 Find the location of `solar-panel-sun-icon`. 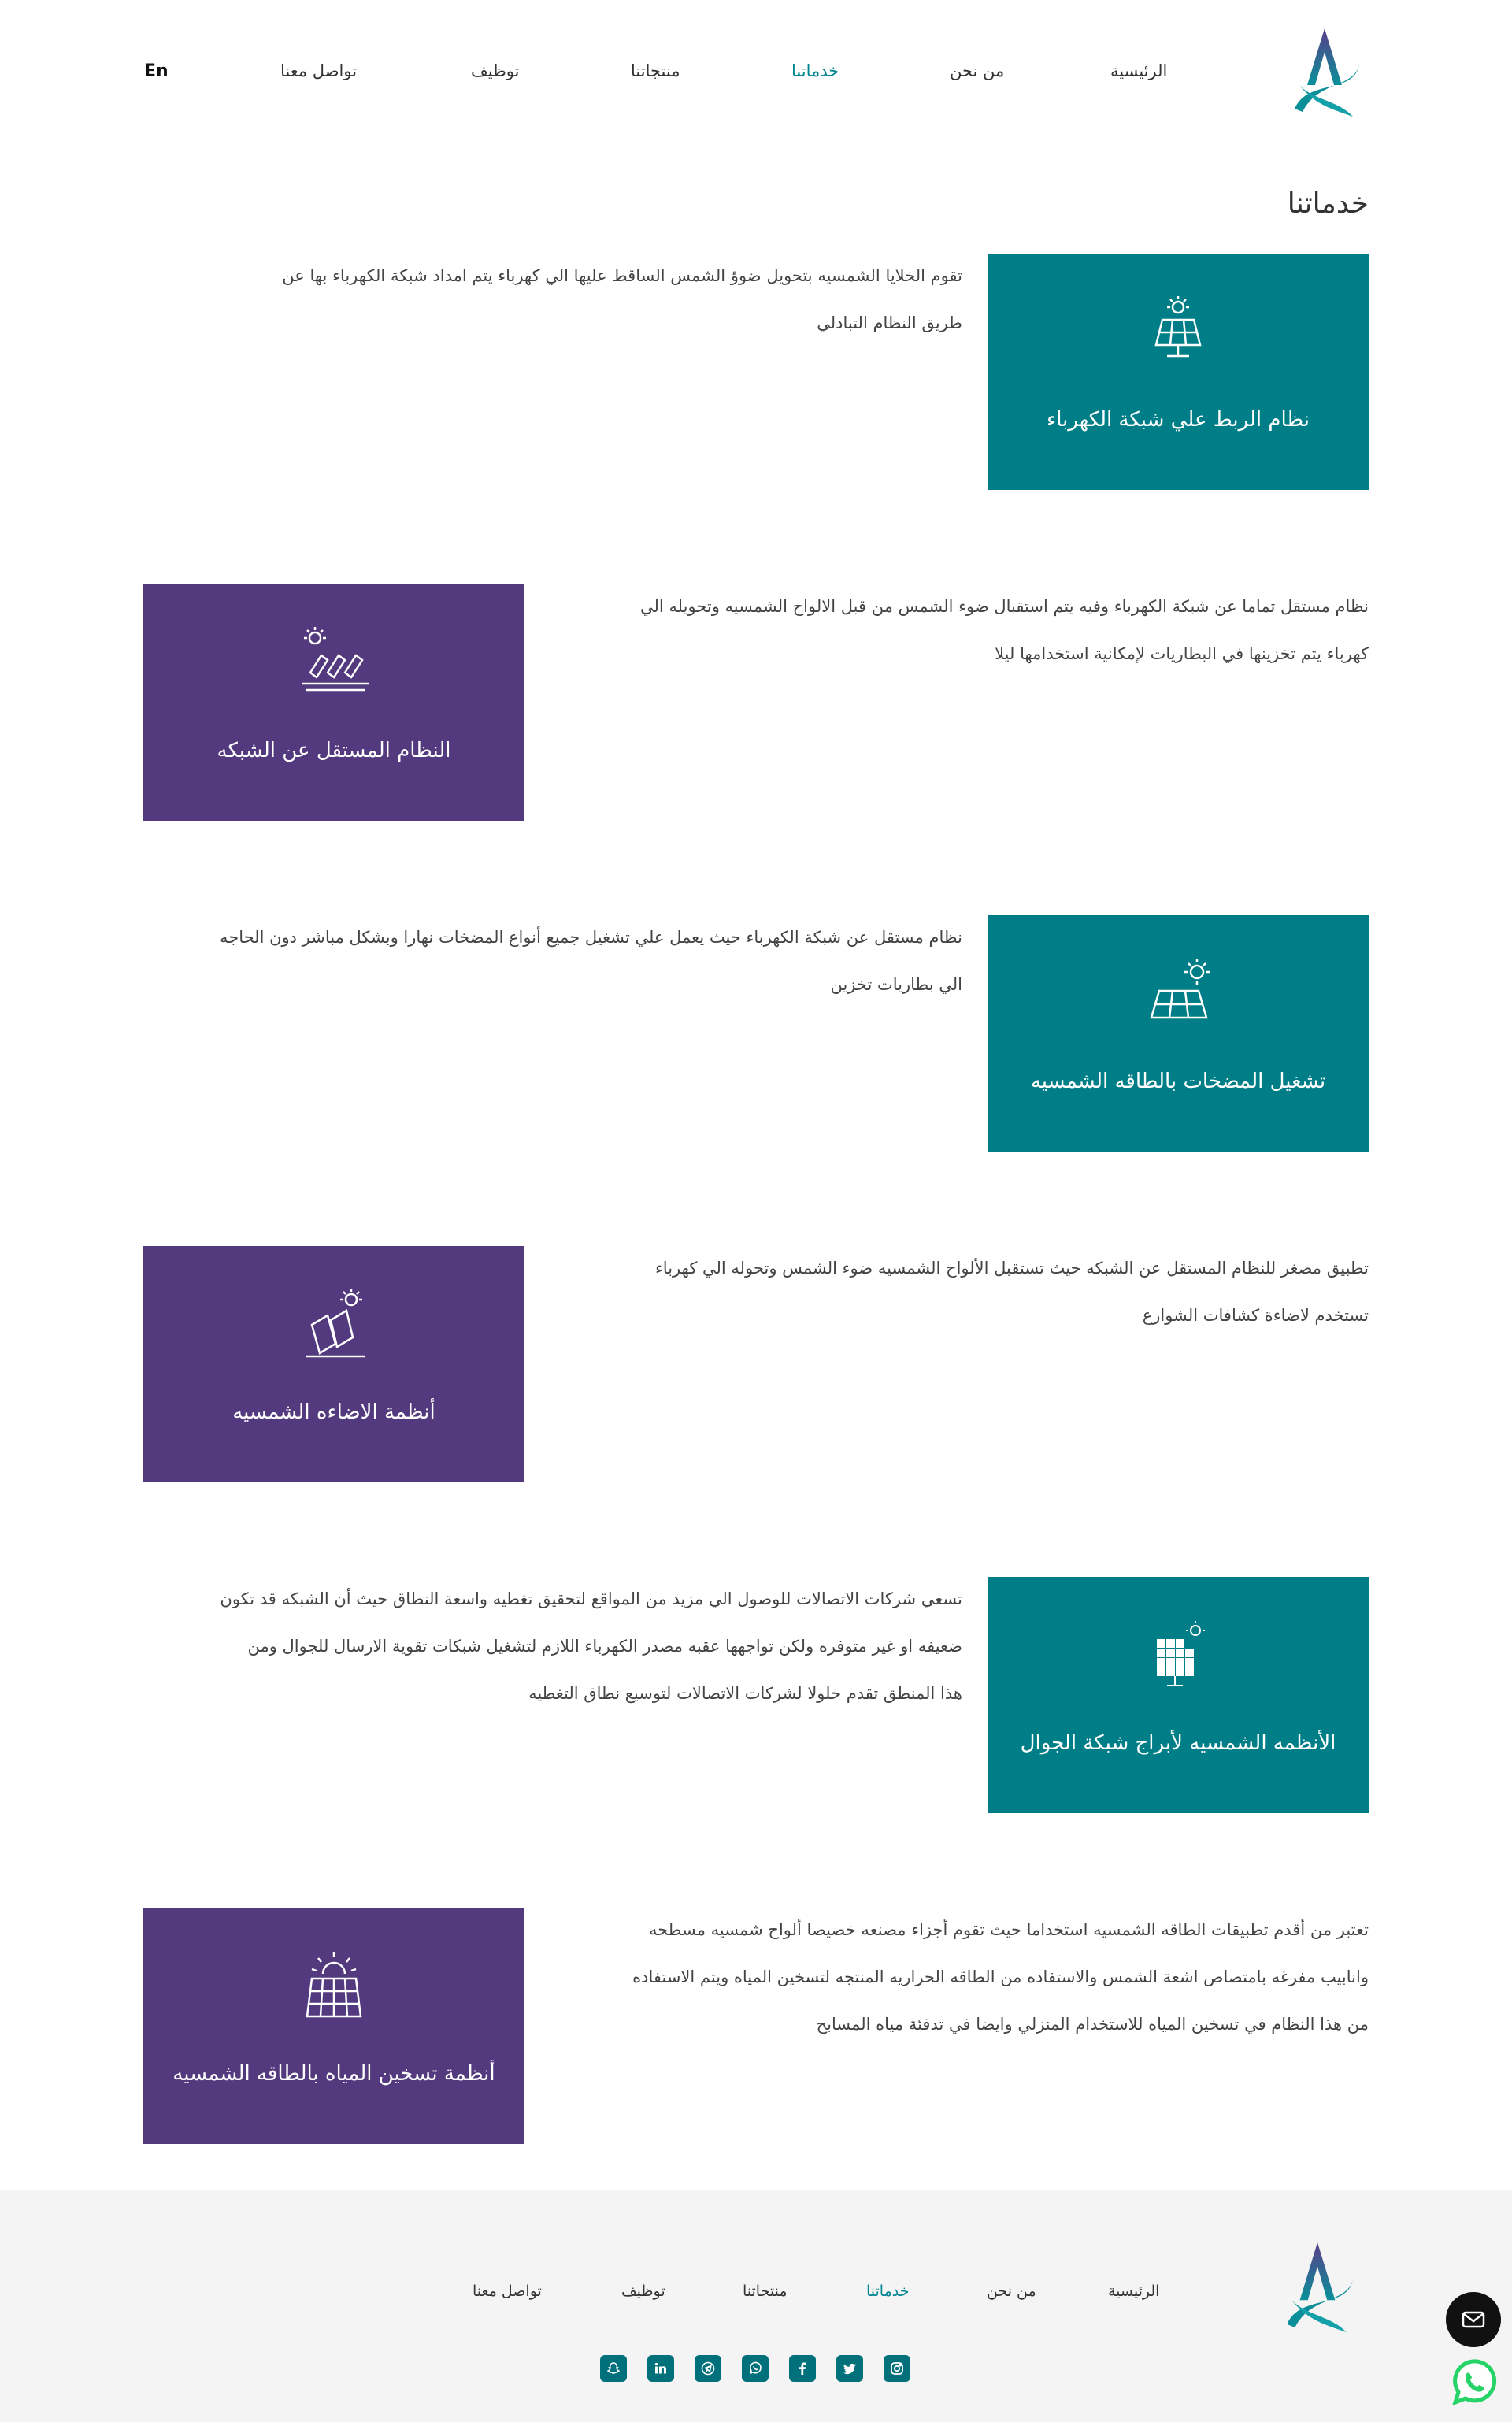

solar-panel-sun-icon is located at coordinates (1180, 989).